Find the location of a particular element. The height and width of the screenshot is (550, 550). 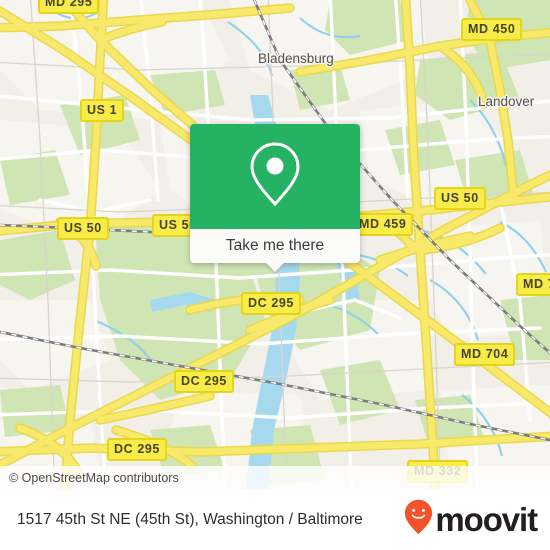

route-shield-md-459: MD 459 is located at coordinates (383, 224).